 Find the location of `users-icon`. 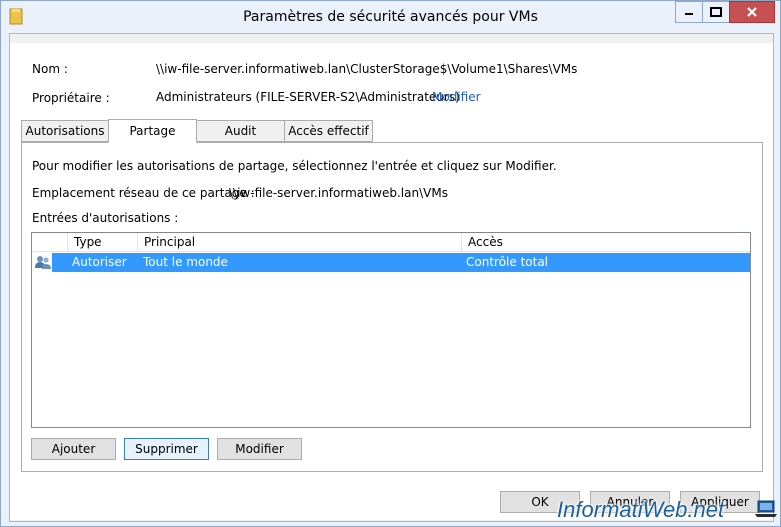

users-icon is located at coordinates (43, 262).